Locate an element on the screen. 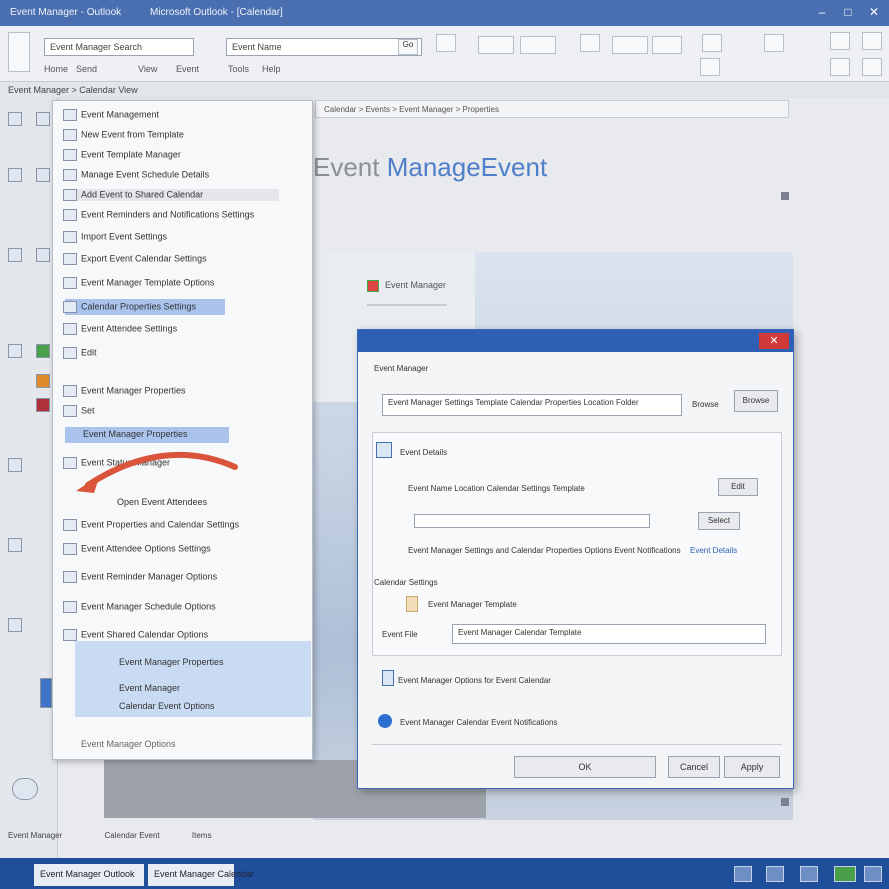 The image size is (889, 889). search-globe-icon is located at coordinates (25, 789).